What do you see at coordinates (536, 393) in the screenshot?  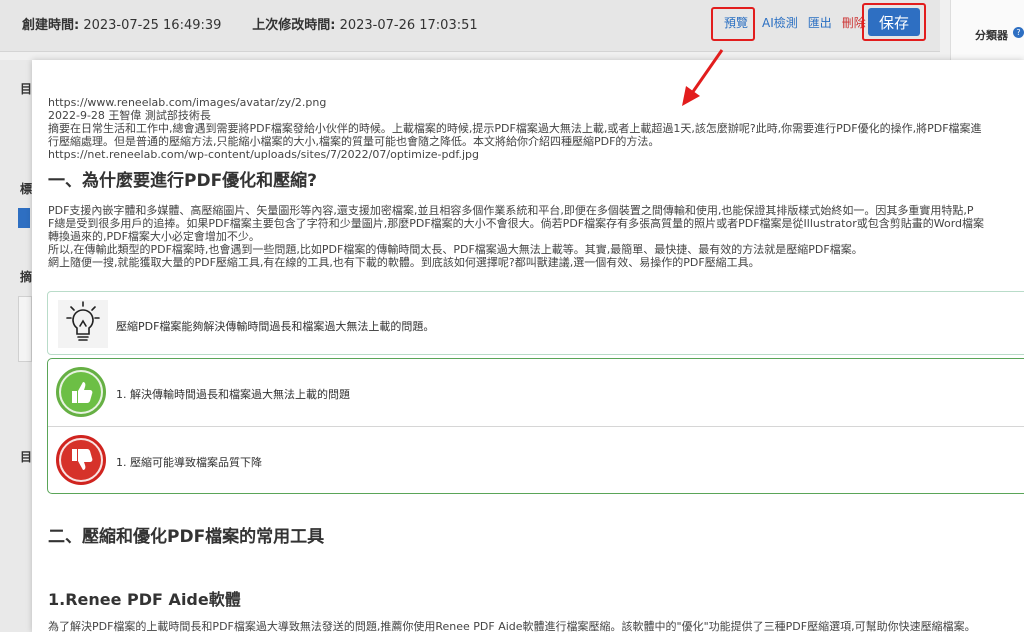 I see `pro-row: 1. 解決傳輸時間過長和檔案過大無法上載的問題` at bounding box center [536, 393].